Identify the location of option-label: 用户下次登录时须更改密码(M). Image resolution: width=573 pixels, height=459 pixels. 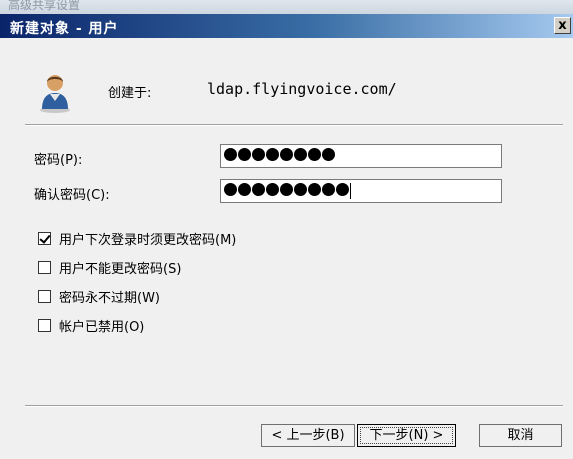
(148, 240).